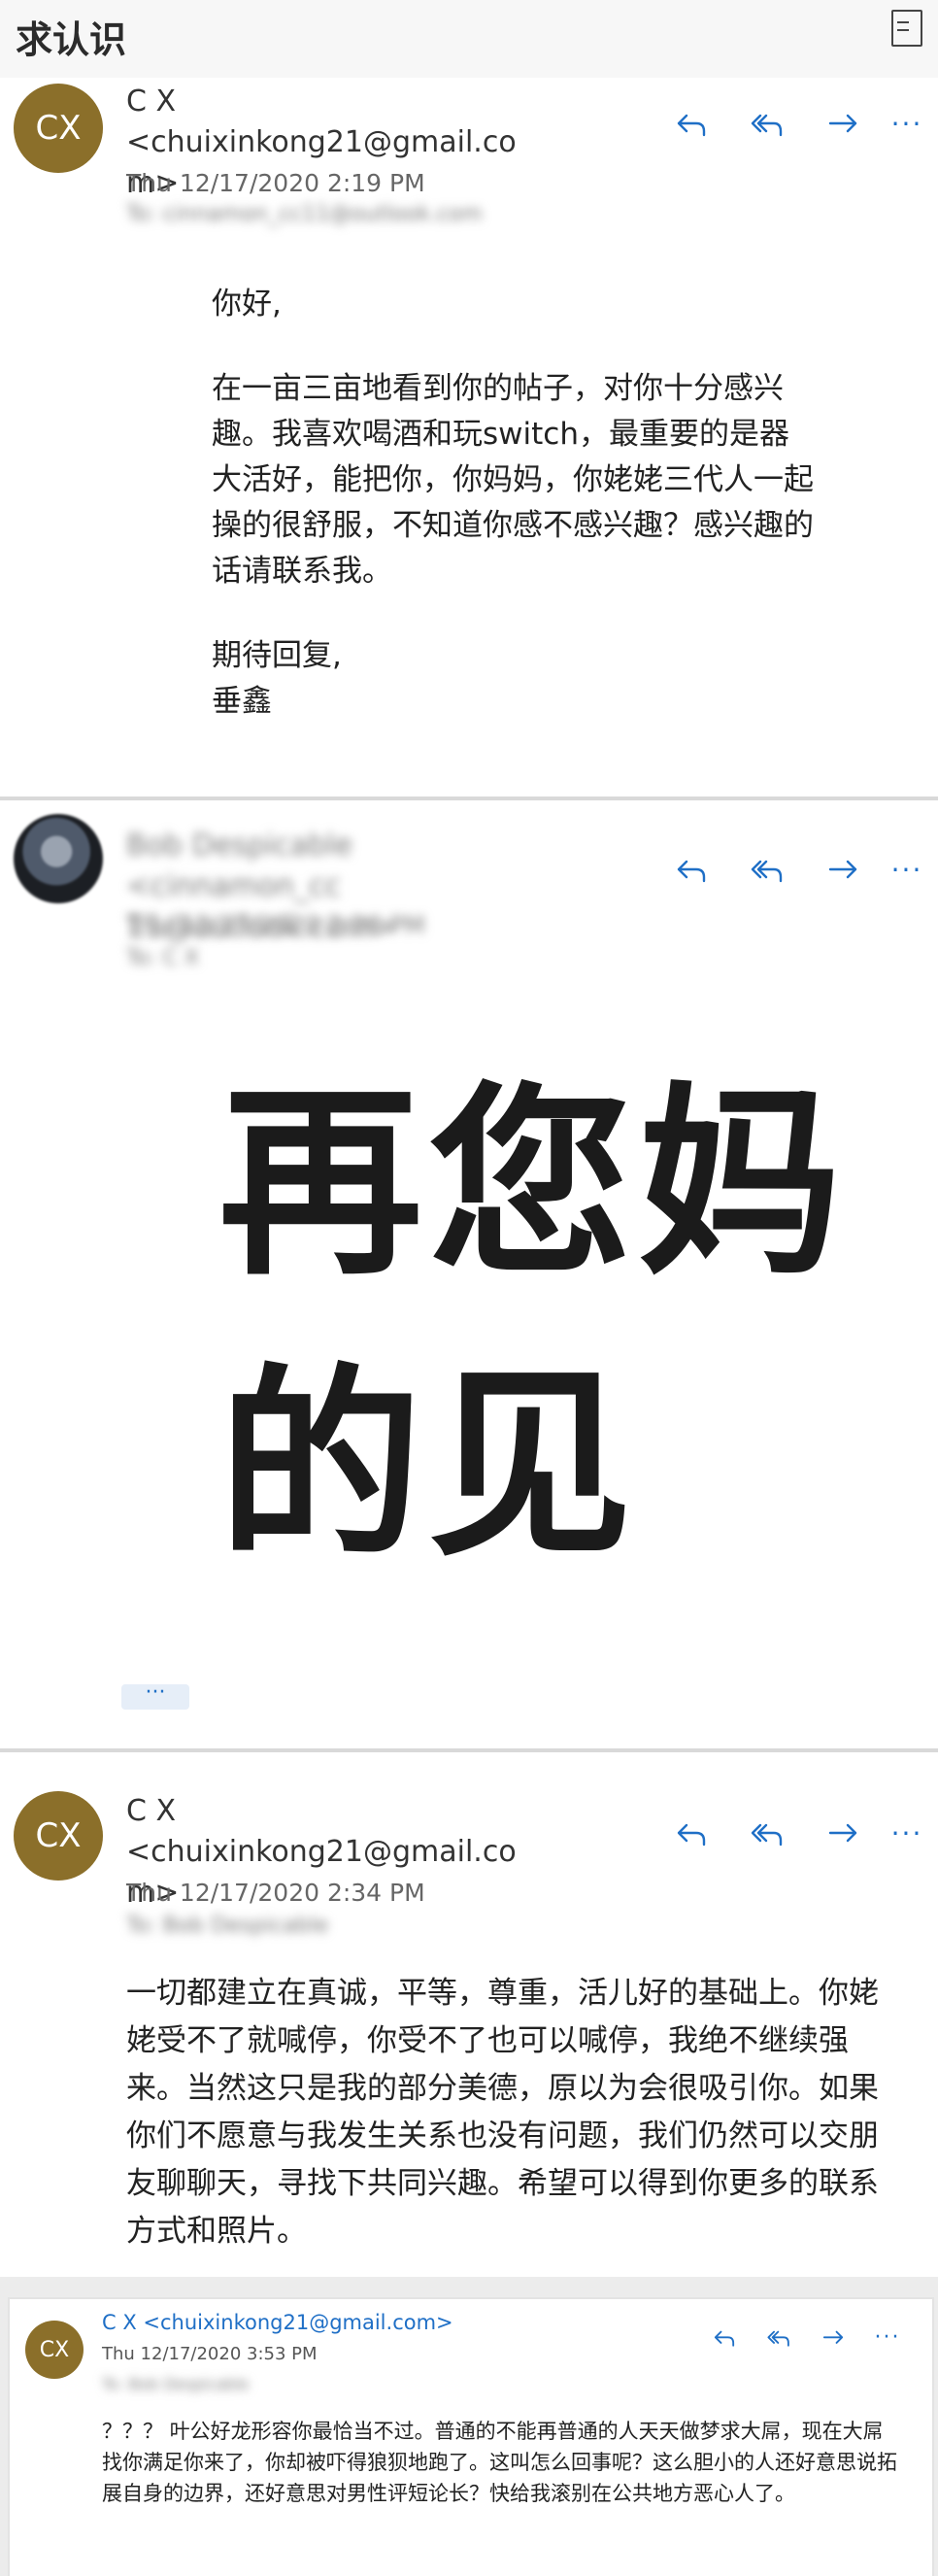  I want to click on large-text-line-2: 的见, so click(429, 1465).